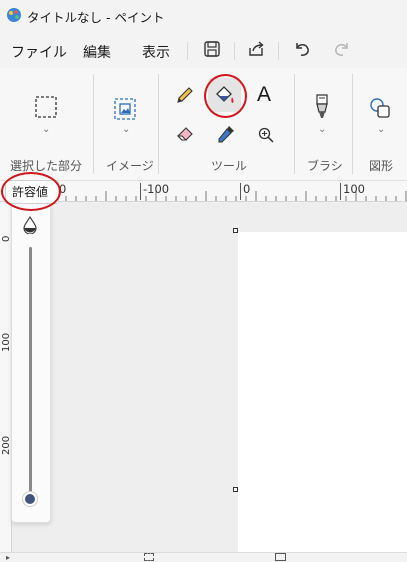 The image size is (407, 562). I want to click on undo-icon, so click(302, 49).